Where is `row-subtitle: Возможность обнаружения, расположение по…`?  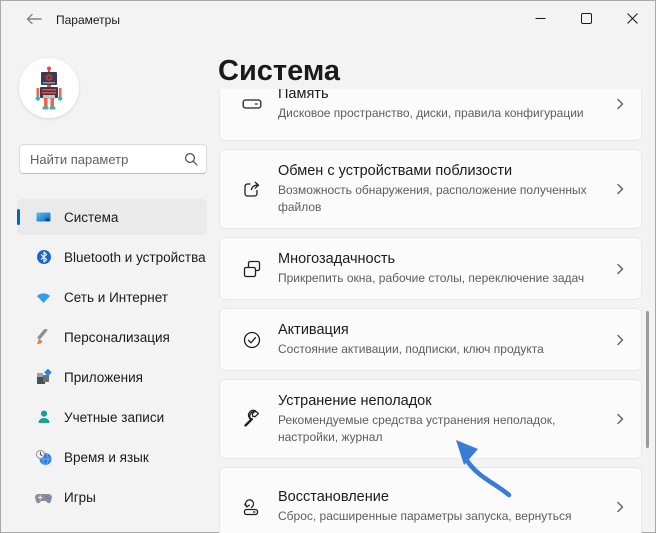
row-subtitle: Возможность обнаружения, расположение по… is located at coordinates (432, 198).